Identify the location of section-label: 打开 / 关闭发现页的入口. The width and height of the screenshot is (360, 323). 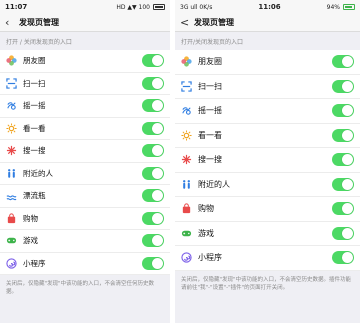
(39, 42).